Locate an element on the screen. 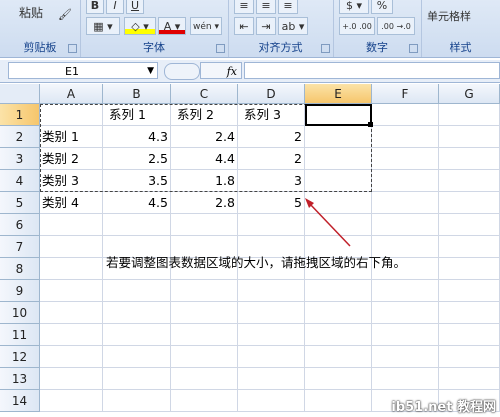  cell-g12 is located at coordinates (469, 357).